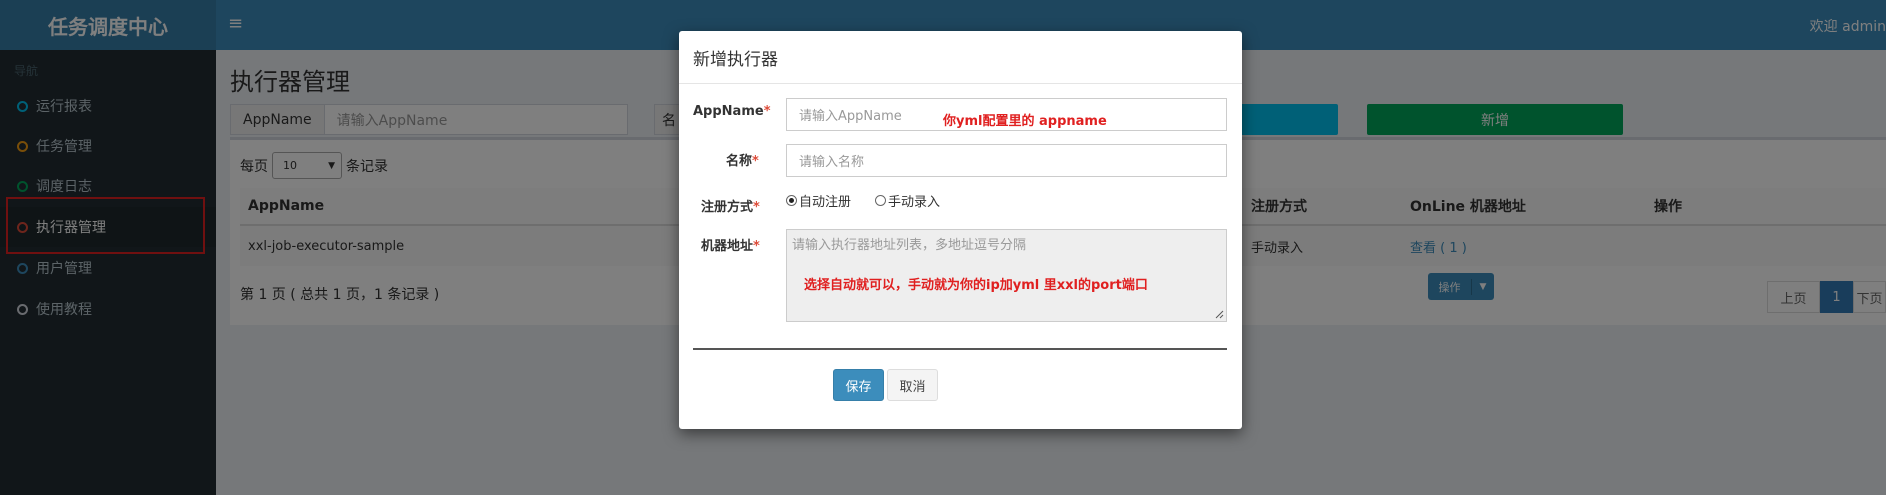  I want to click on radio-auto, so click(791, 200).